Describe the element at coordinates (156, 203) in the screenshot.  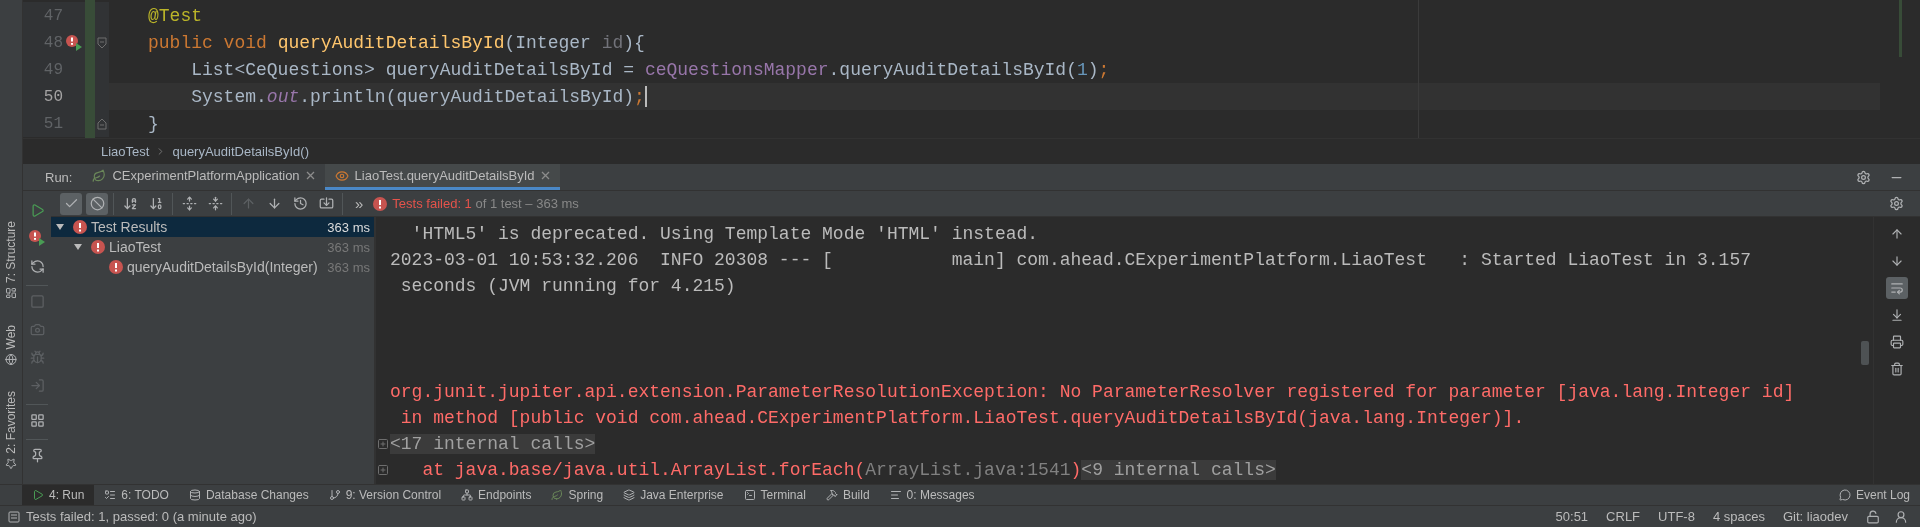
I see `sort-duration-icon` at that location.